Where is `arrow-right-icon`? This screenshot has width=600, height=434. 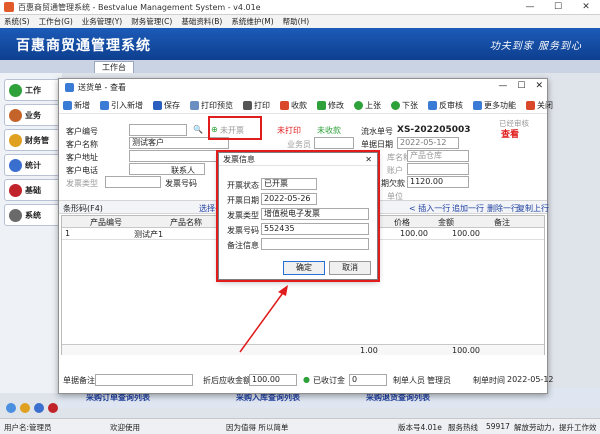 arrow-right-icon is located at coordinates (395, 105).